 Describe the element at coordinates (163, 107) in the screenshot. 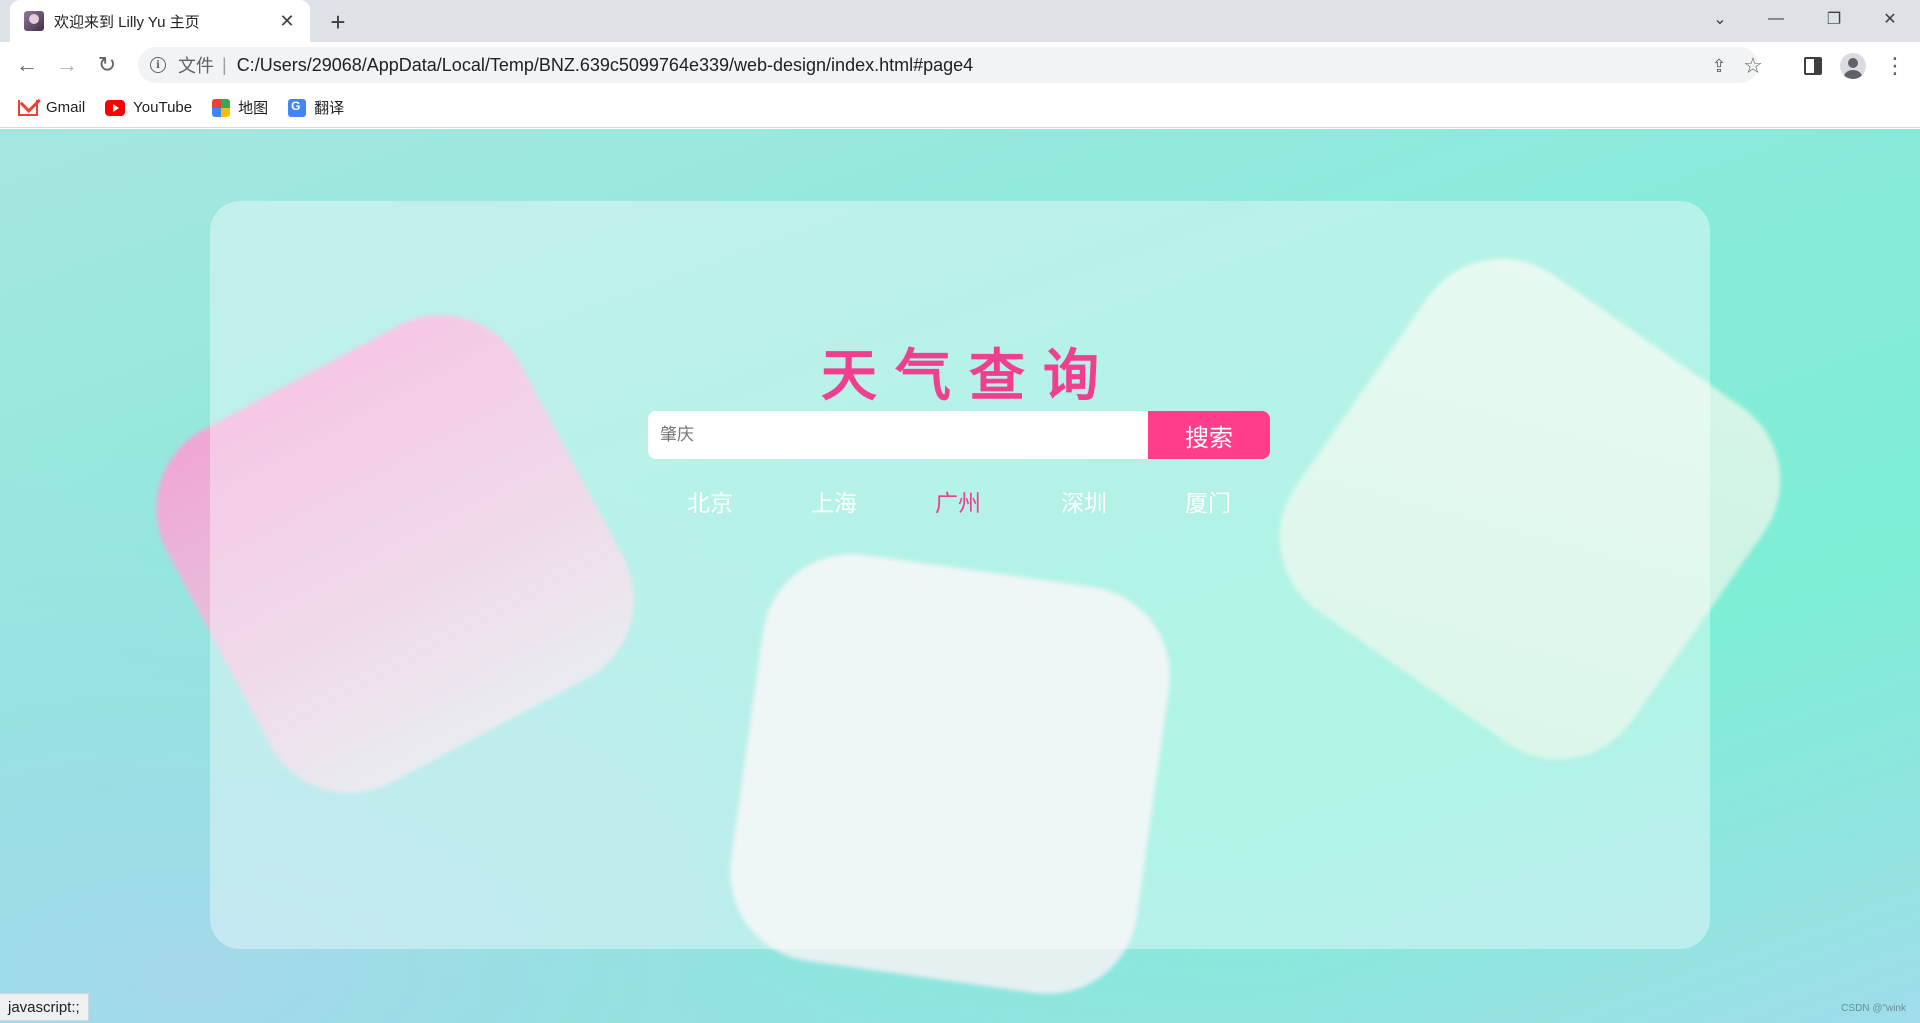

I see `bookmark-label: YouTube` at that location.